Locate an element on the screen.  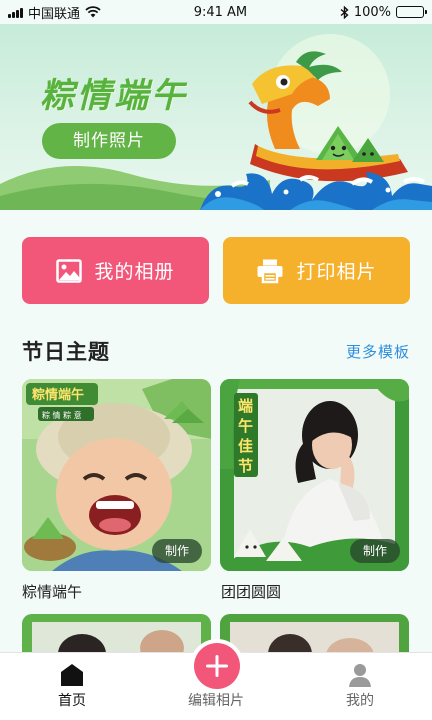
printer-icon is located at coordinates (270, 271).